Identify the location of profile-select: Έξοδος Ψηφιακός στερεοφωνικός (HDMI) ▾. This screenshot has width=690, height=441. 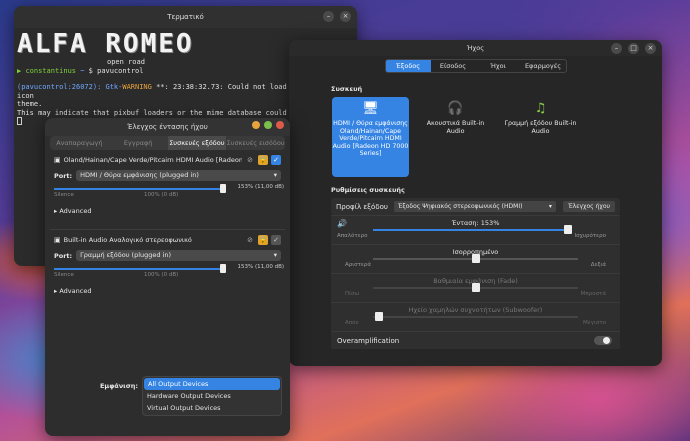
(474, 206).